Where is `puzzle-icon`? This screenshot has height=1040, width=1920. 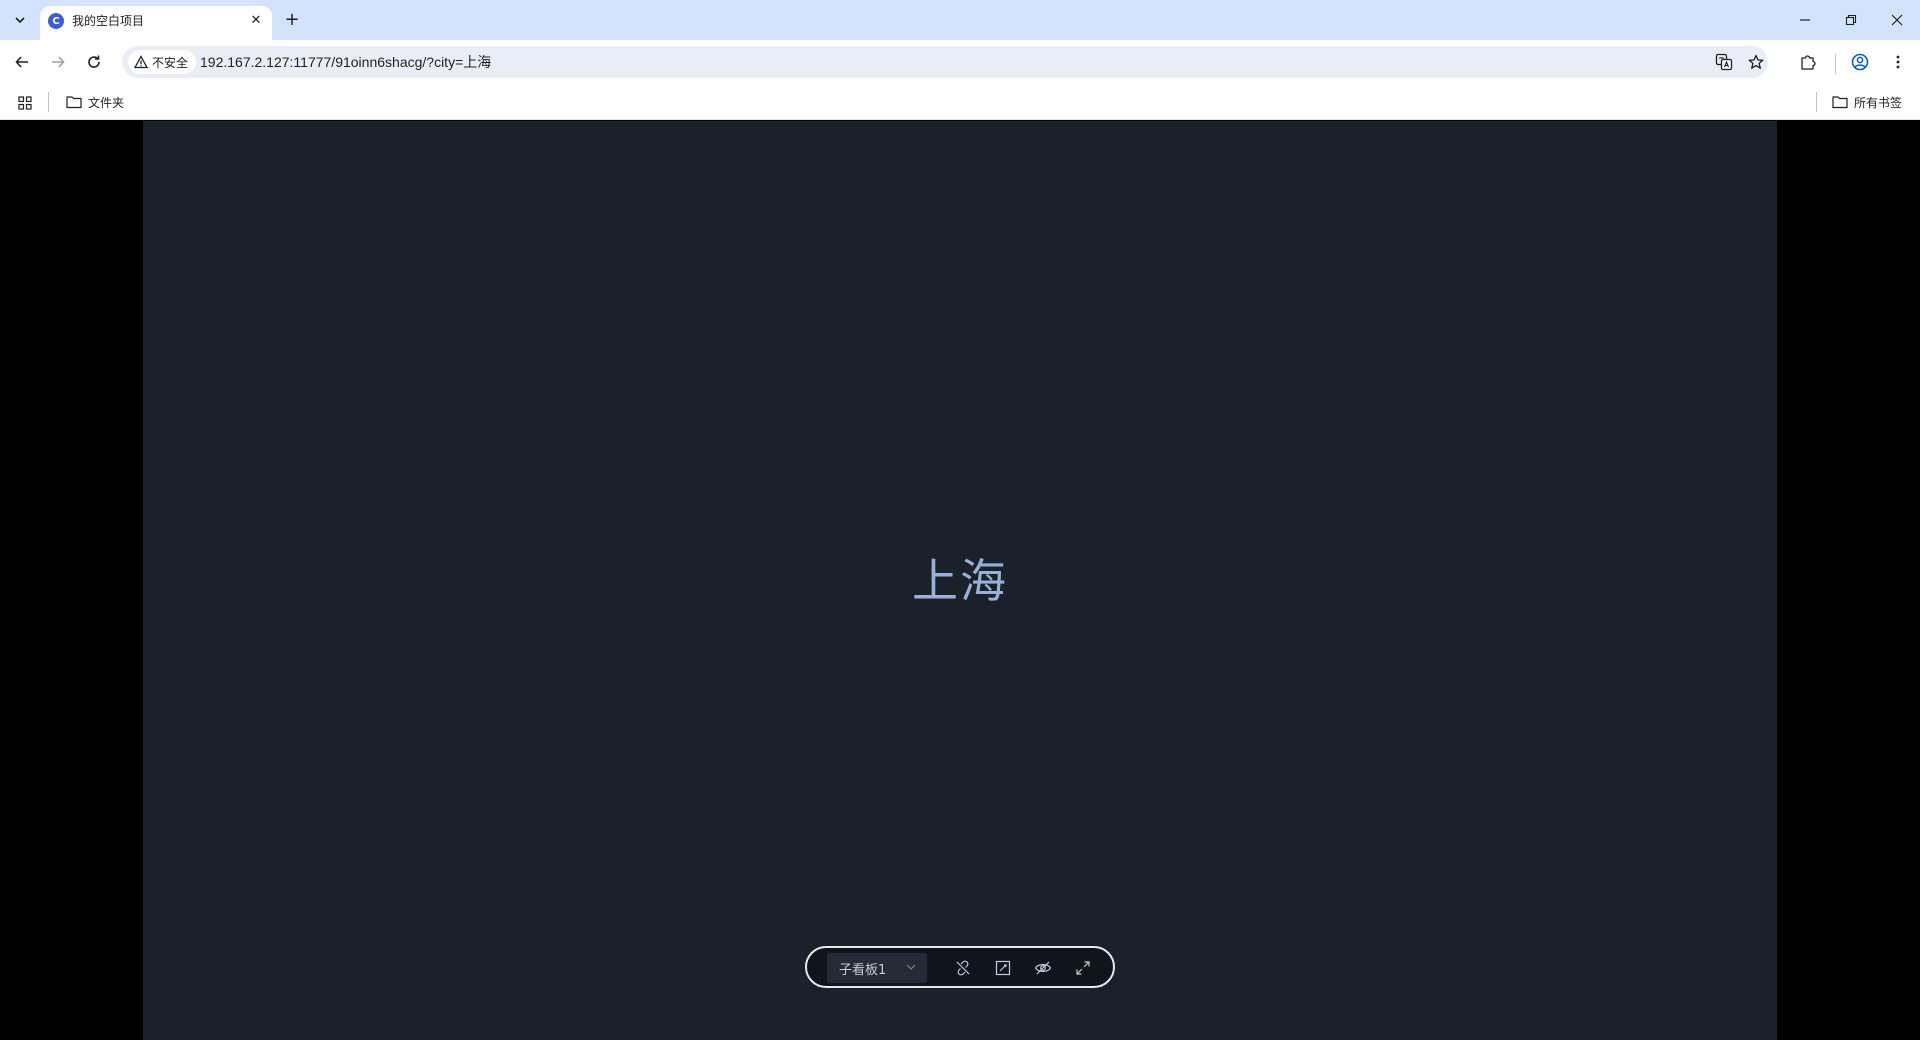 puzzle-icon is located at coordinates (1808, 62).